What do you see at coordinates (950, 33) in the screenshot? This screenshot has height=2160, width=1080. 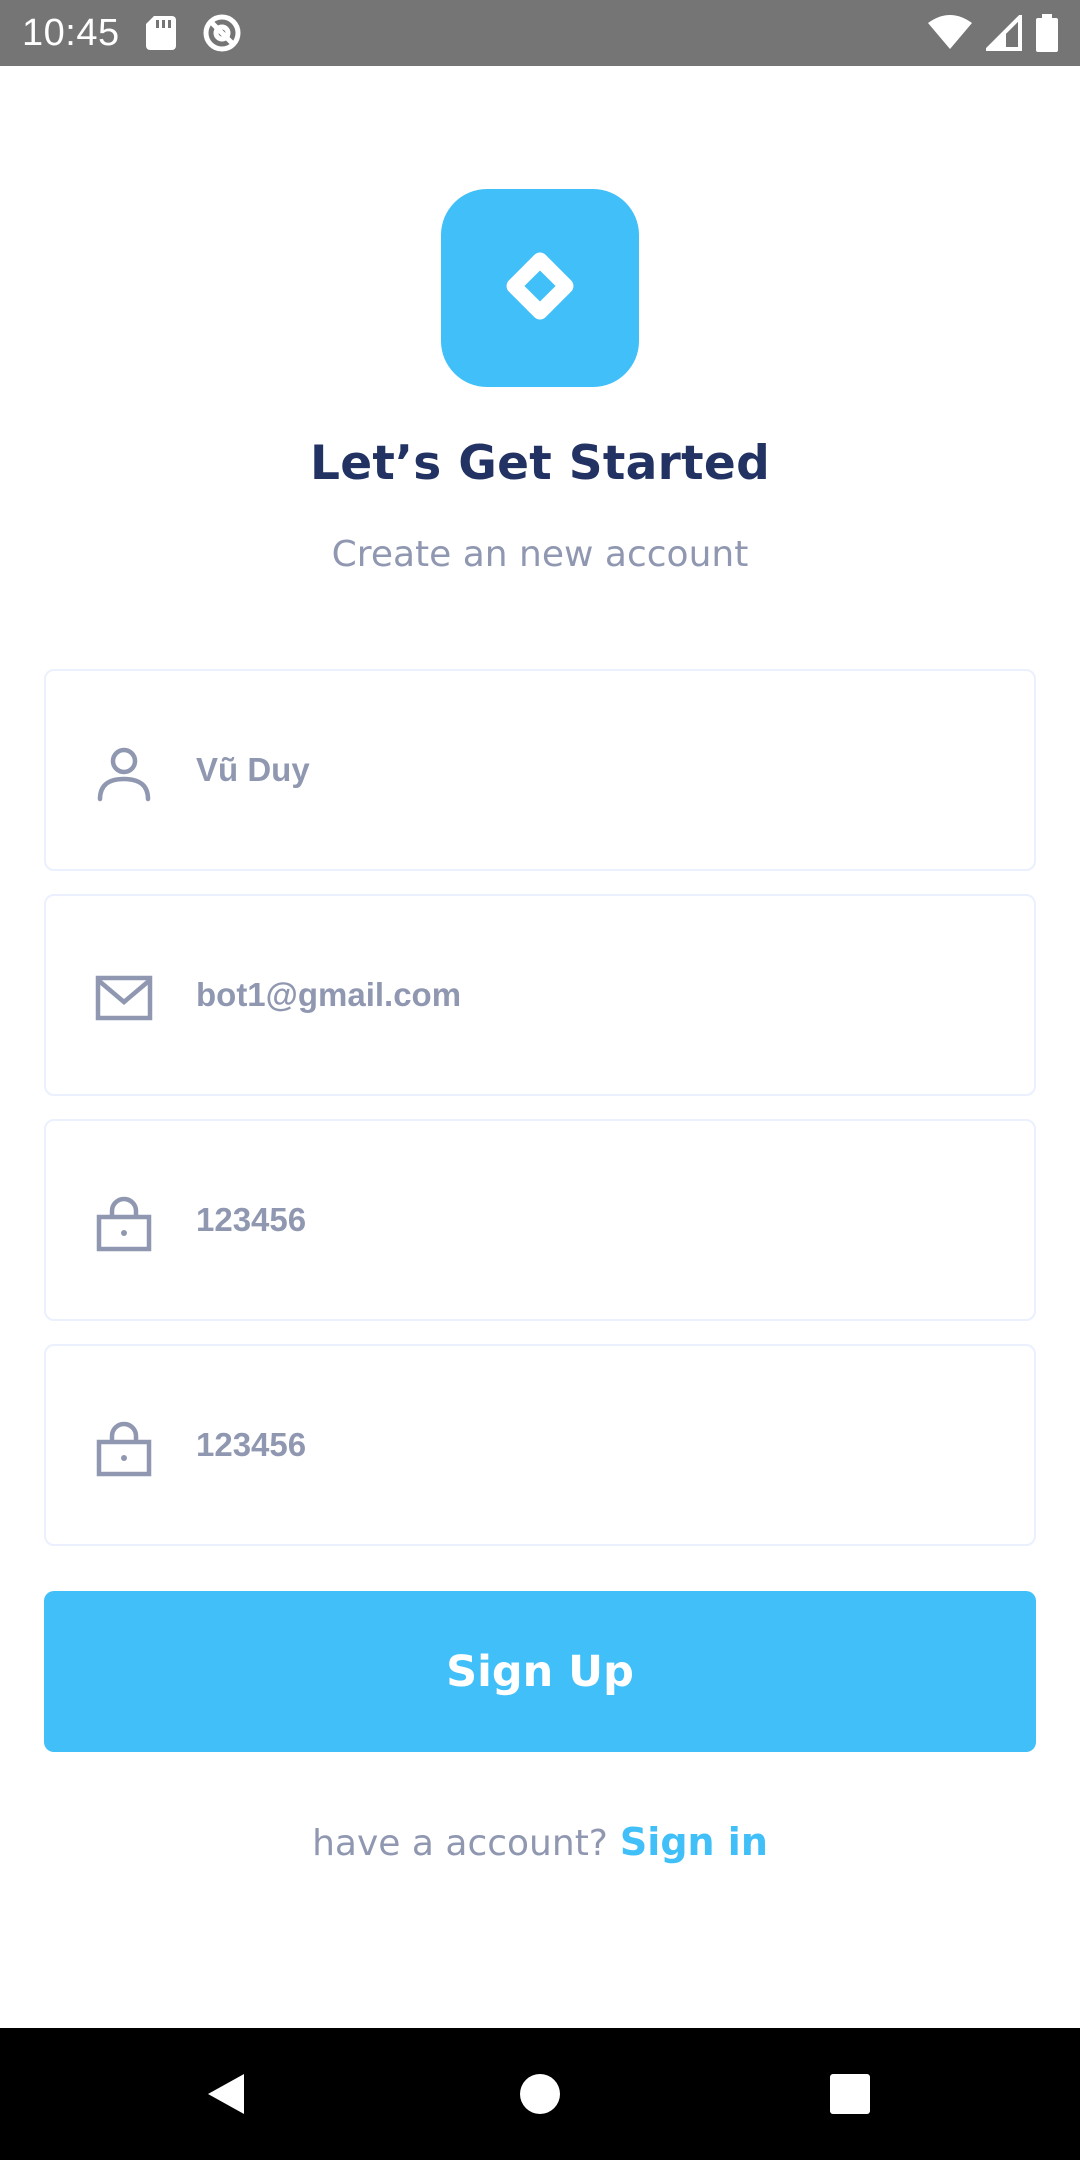 I see `wifi-icon` at bounding box center [950, 33].